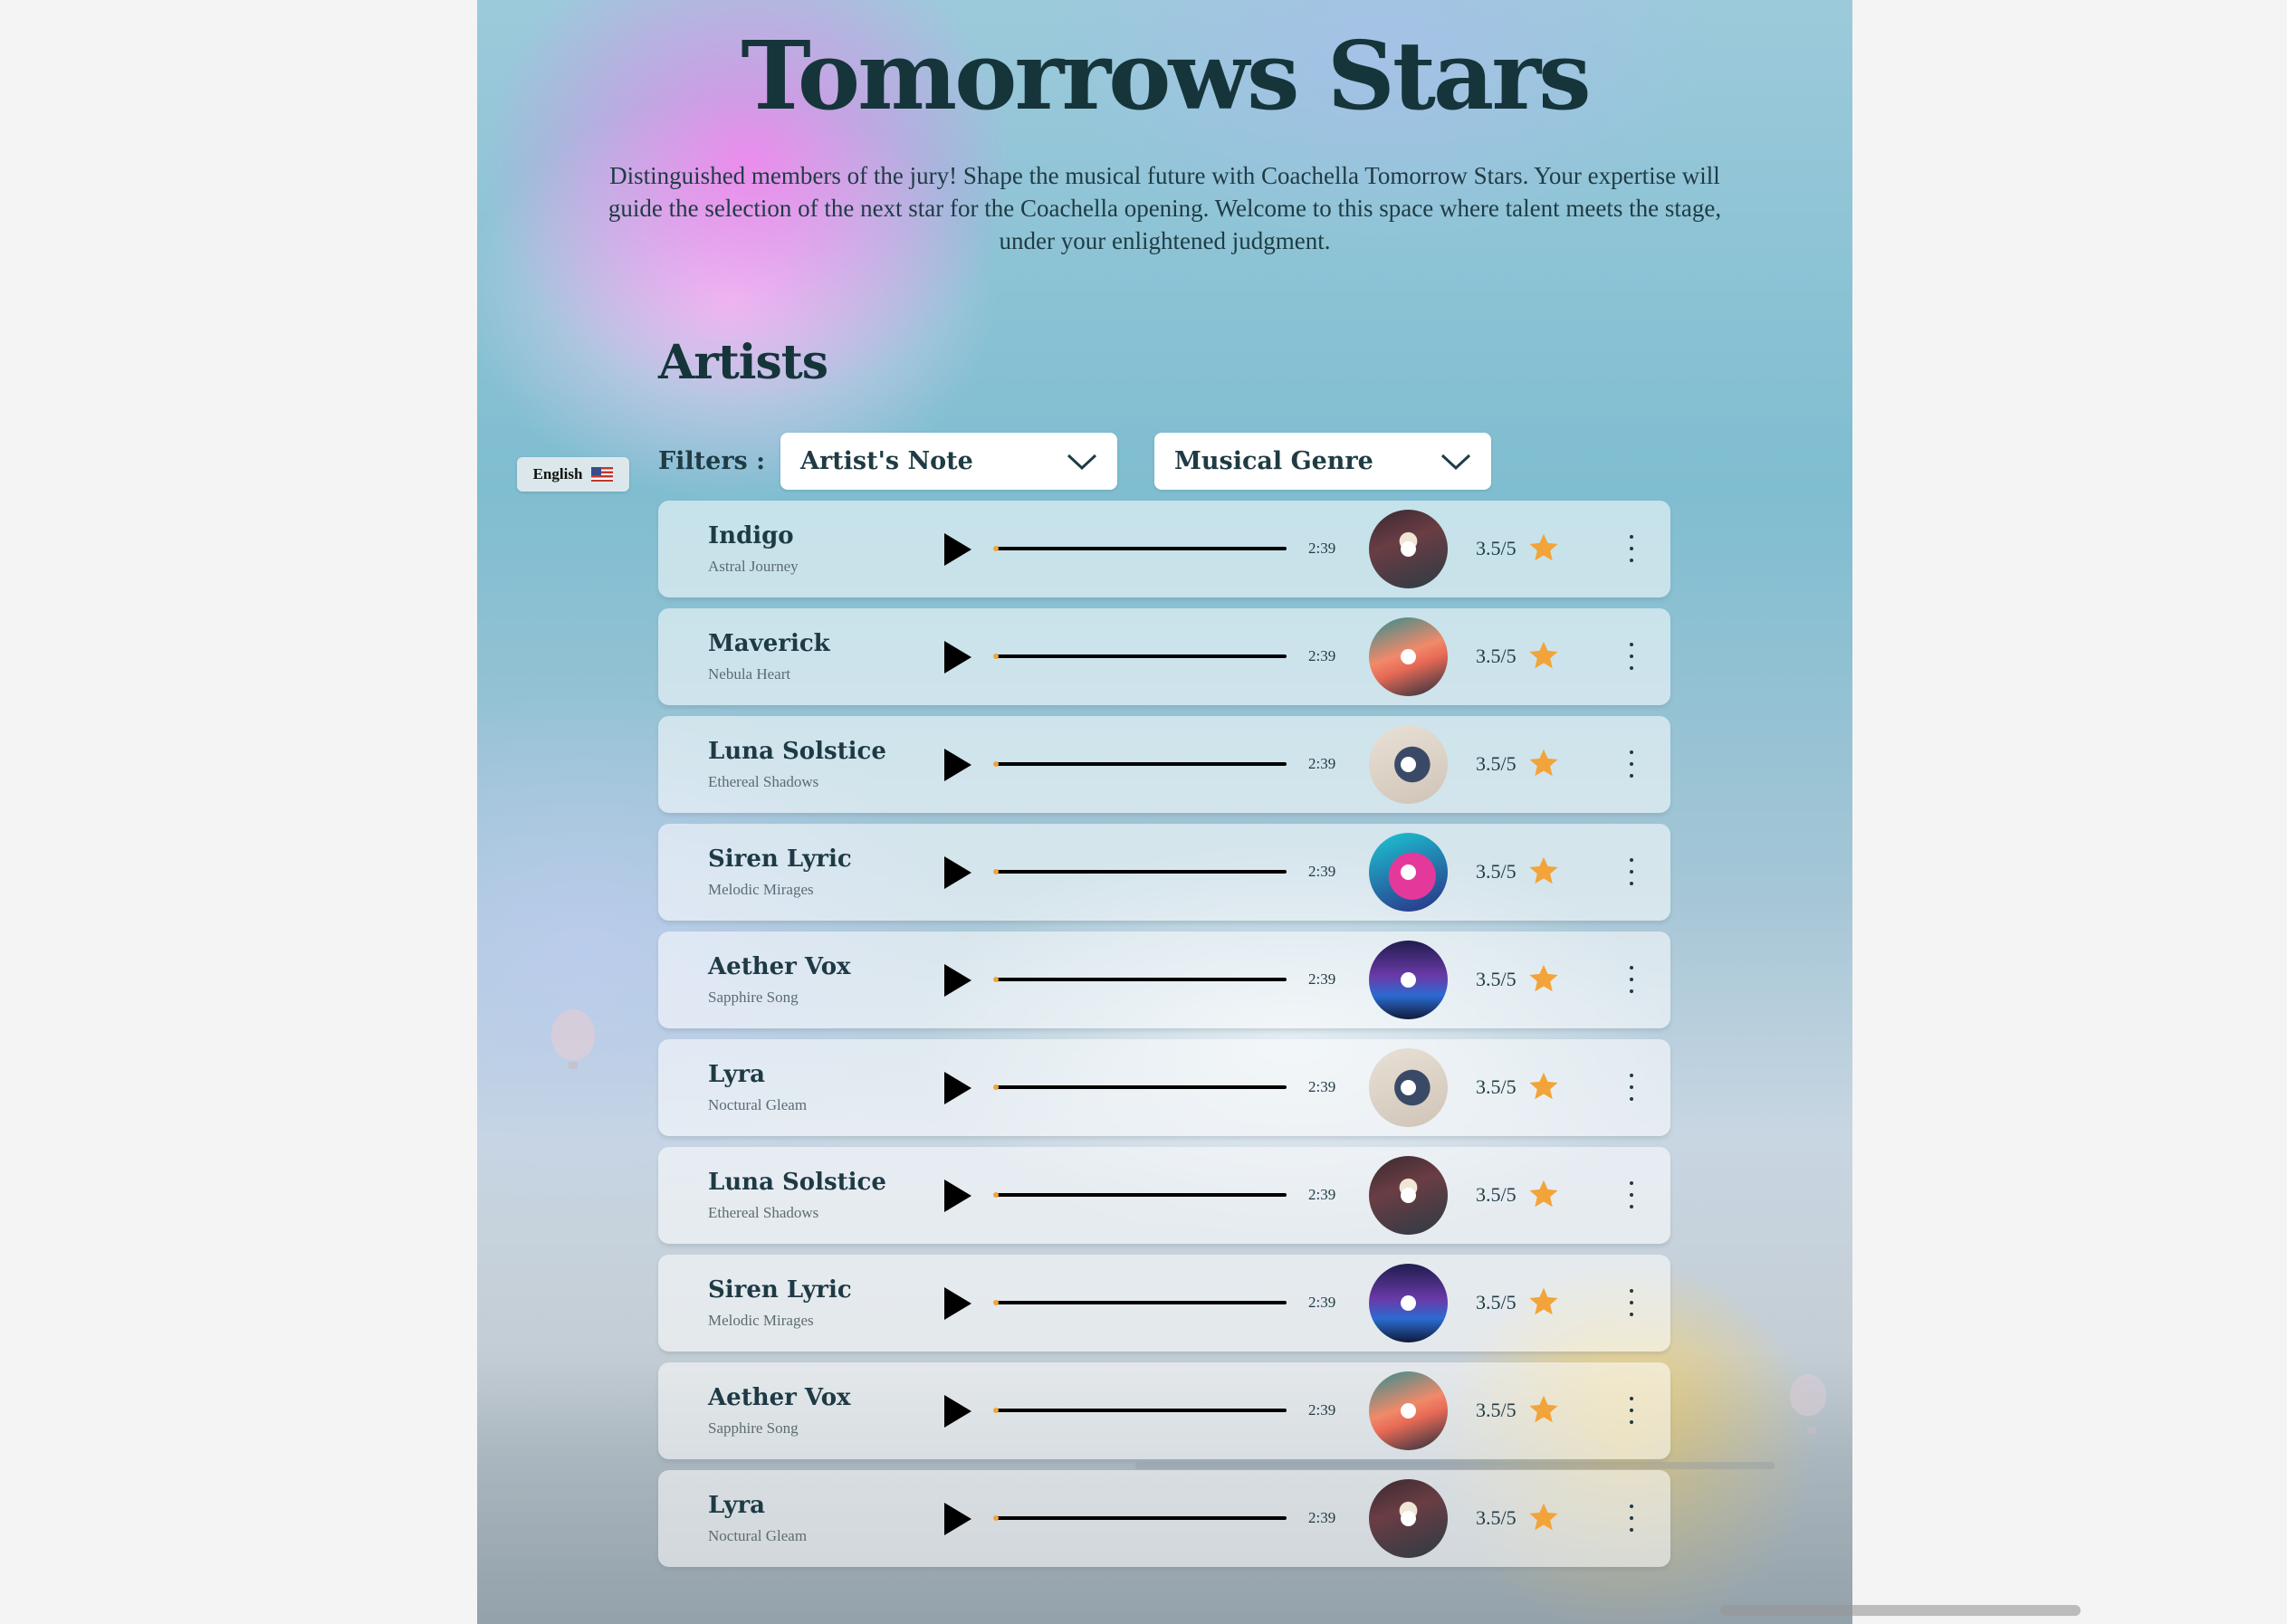 This screenshot has width=2287, height=1624. I want to click on artist-row: Indigo Astral Journey 2:39 3.5/5, so click(1164, 549).